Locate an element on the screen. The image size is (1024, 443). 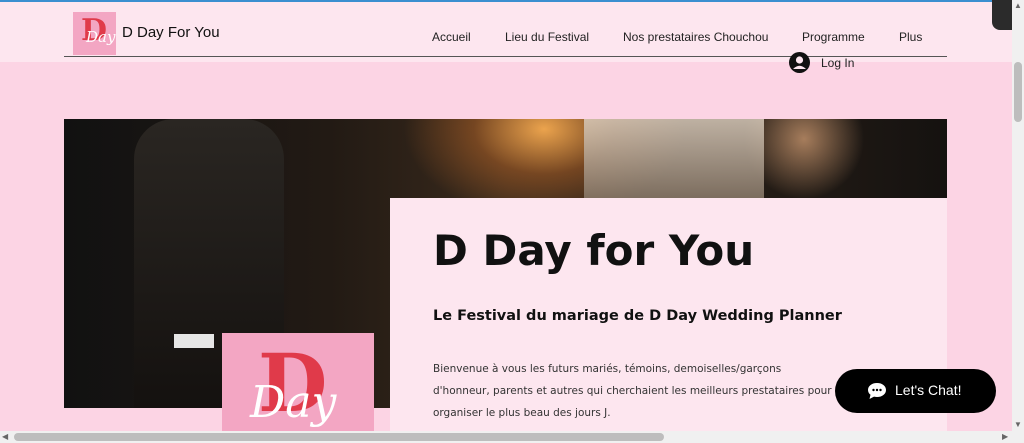
login-label: Log In is located at coordinates (838, 63).